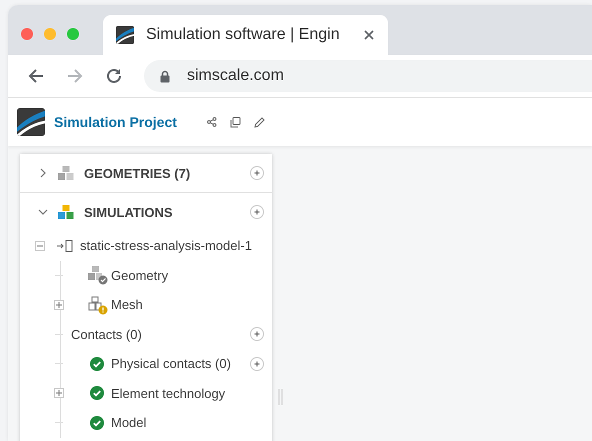 This screenshot has height=441, width=592. Describe the element at coordinates (114, 76) in the screenshot. I see `reload-icon` at that location.